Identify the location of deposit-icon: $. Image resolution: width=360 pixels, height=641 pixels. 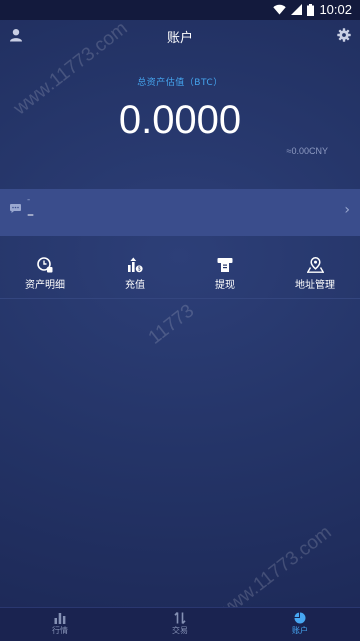
(135, 265).